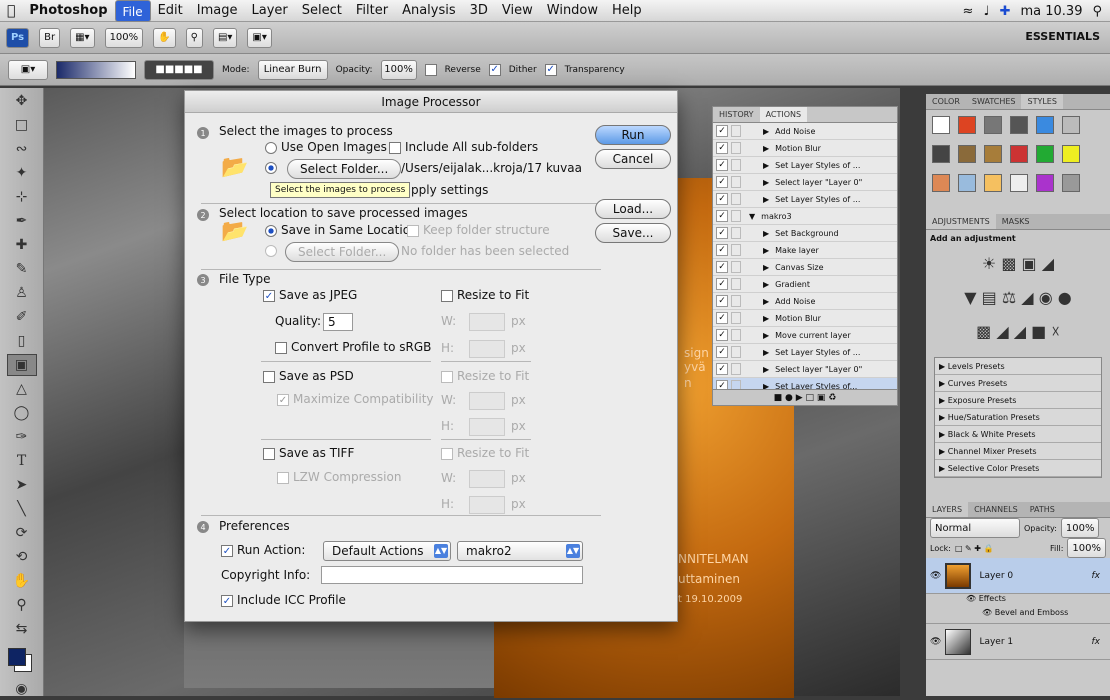  I want to click on quality-input: 5, so click(338, 322).